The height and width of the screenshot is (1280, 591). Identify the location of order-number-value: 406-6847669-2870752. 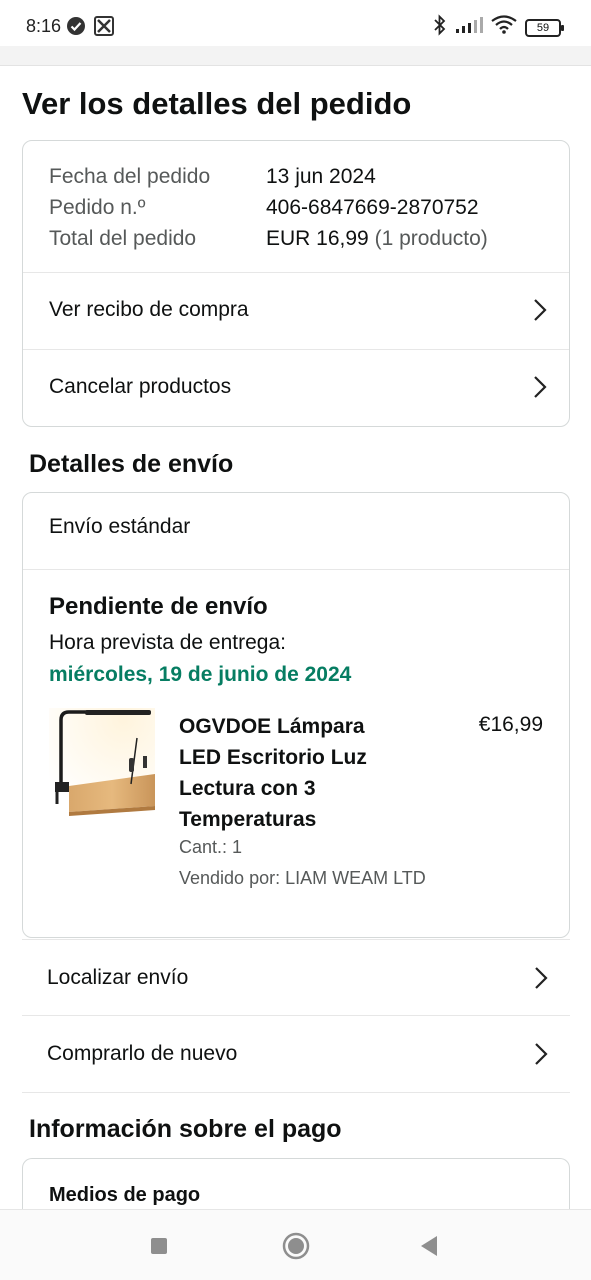
(372, 207).